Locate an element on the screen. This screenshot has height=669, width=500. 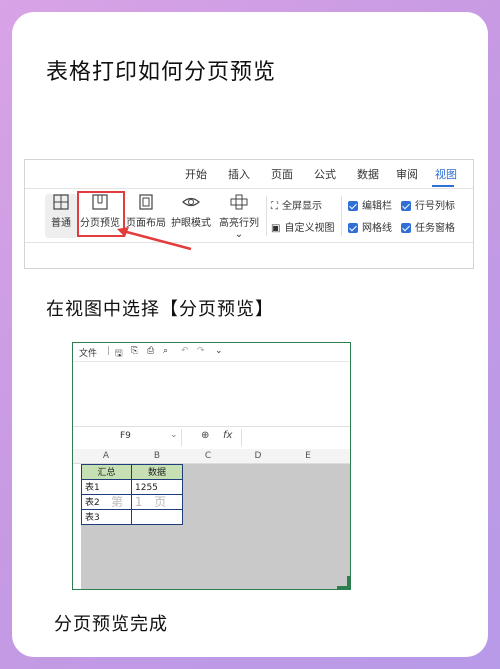
fx-icon: fx is located at coordinates (227, 435).